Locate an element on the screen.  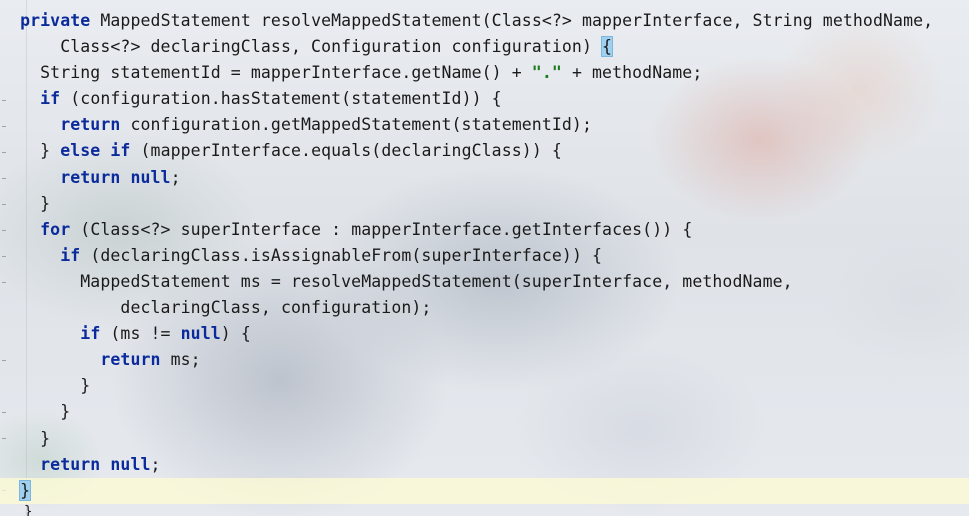
next-line-brace: } is located at coordinates (28, 510).